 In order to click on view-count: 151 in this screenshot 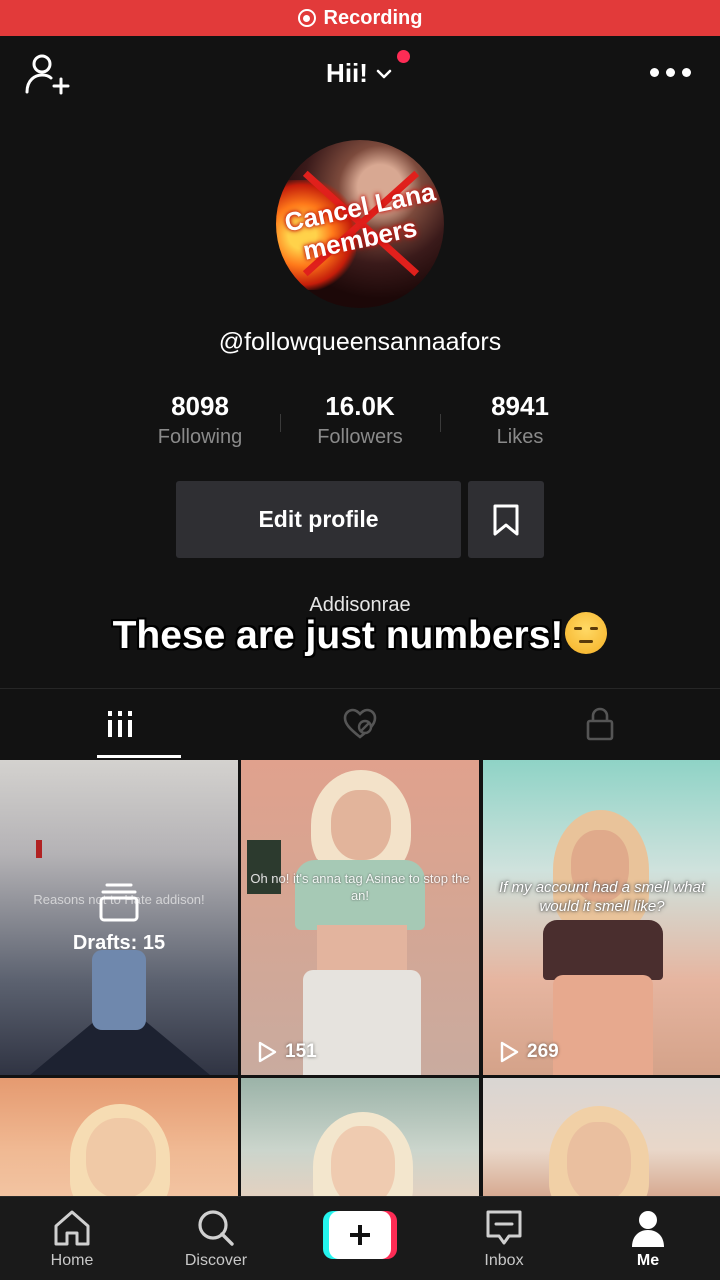, I will do `click(287, 1052)`.